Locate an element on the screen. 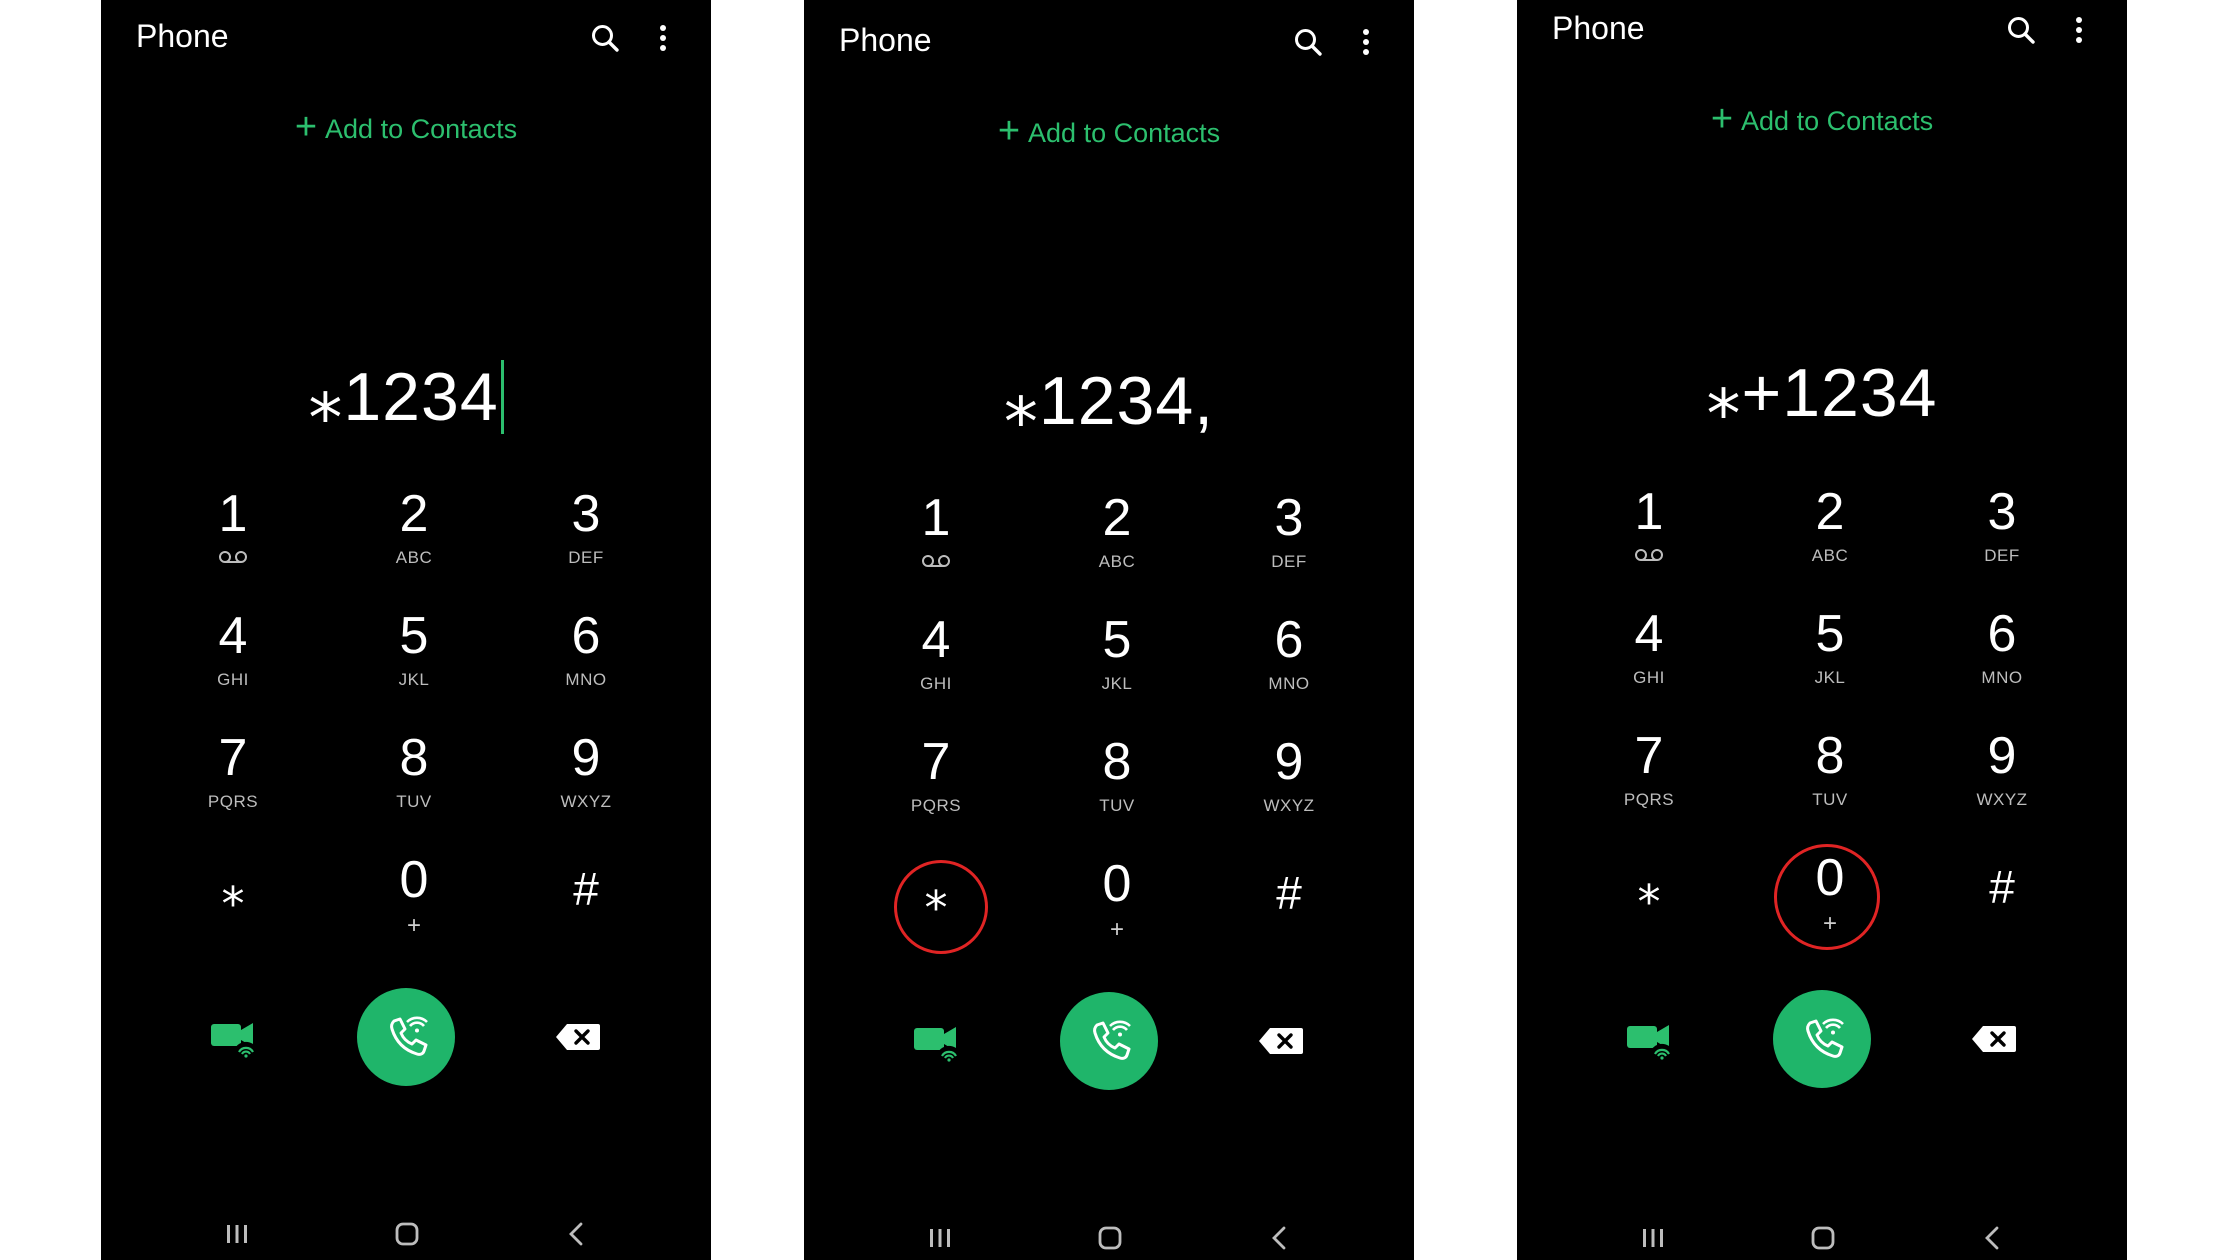 The height and width of the screenshot is (1260, 2240). key-digit: 1 is located at coordinates (936, 518).